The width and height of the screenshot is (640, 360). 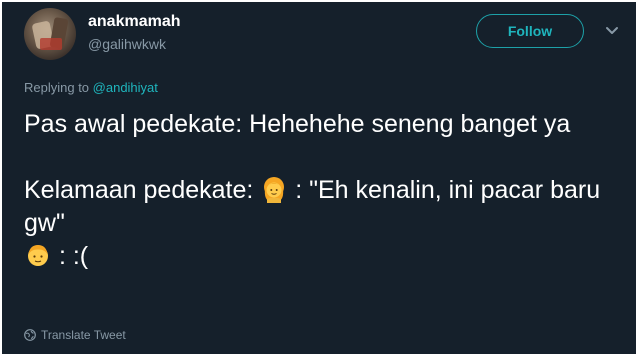 I want to click on replying-to: Replying to @andihiyat, so click(x=91, y=87).